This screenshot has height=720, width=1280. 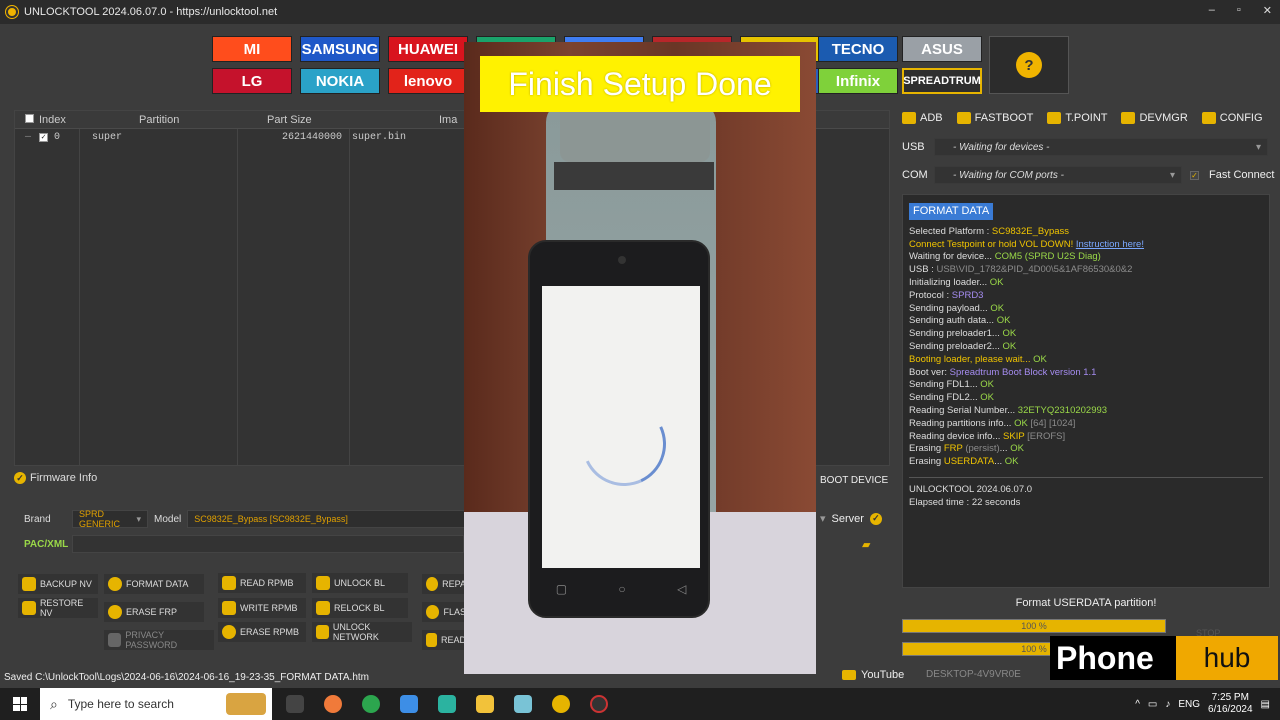 I want to click on usb-select: - Waiting for devices -, so click(x=1101, y=147).